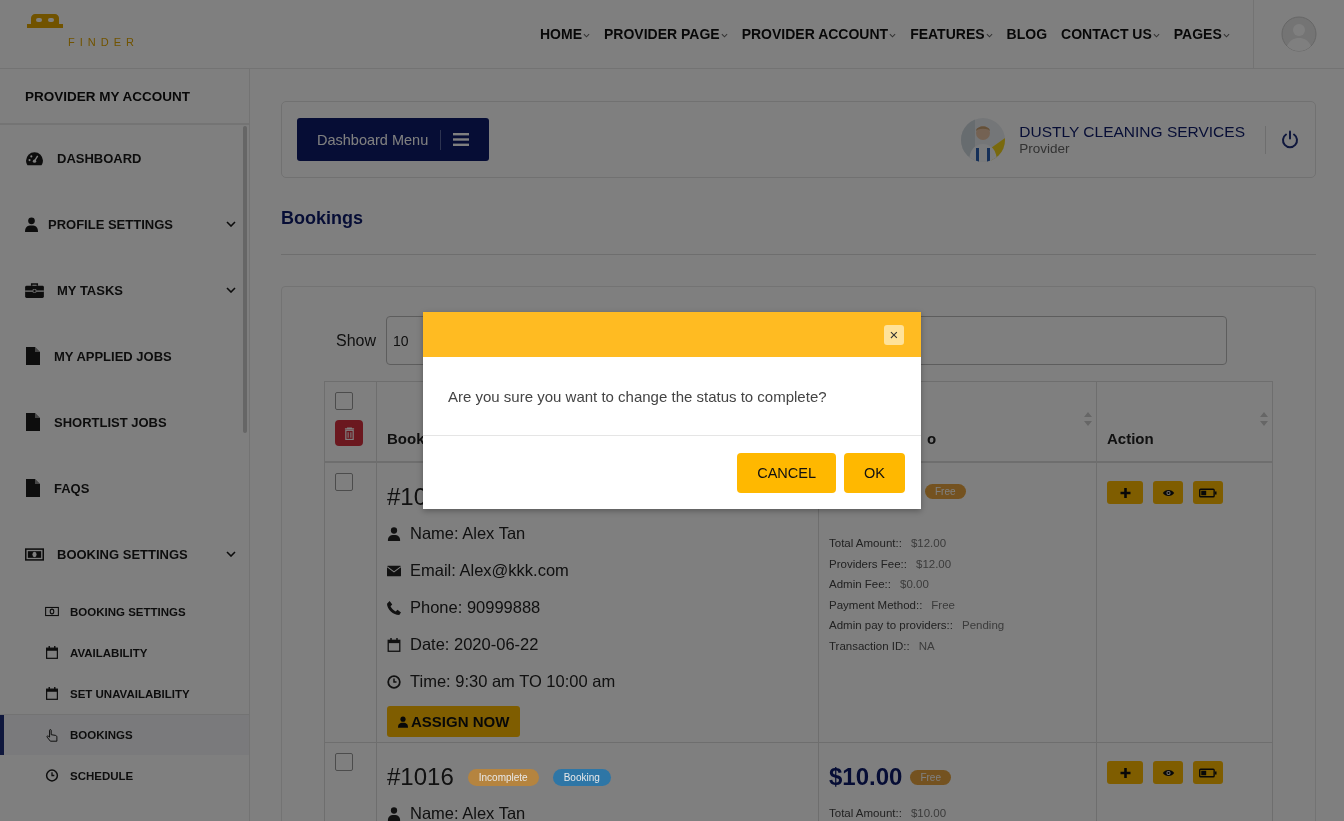 This screenshot has width=1344, height=821. I want to click on detail-label: Admin Fee::, so click(860, 585).